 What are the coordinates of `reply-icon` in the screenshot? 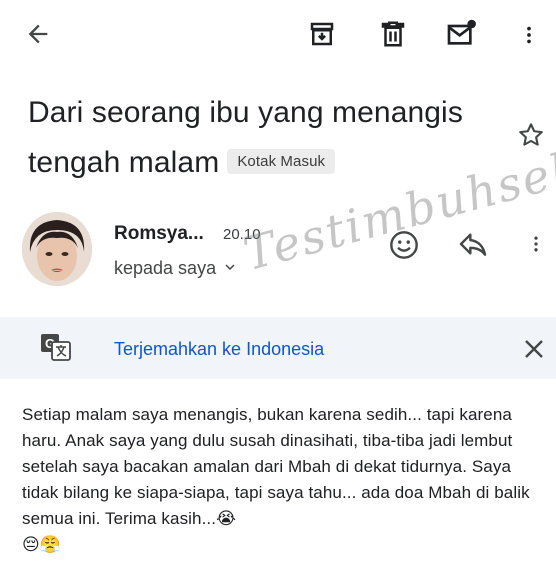 It's located at (473, 244).